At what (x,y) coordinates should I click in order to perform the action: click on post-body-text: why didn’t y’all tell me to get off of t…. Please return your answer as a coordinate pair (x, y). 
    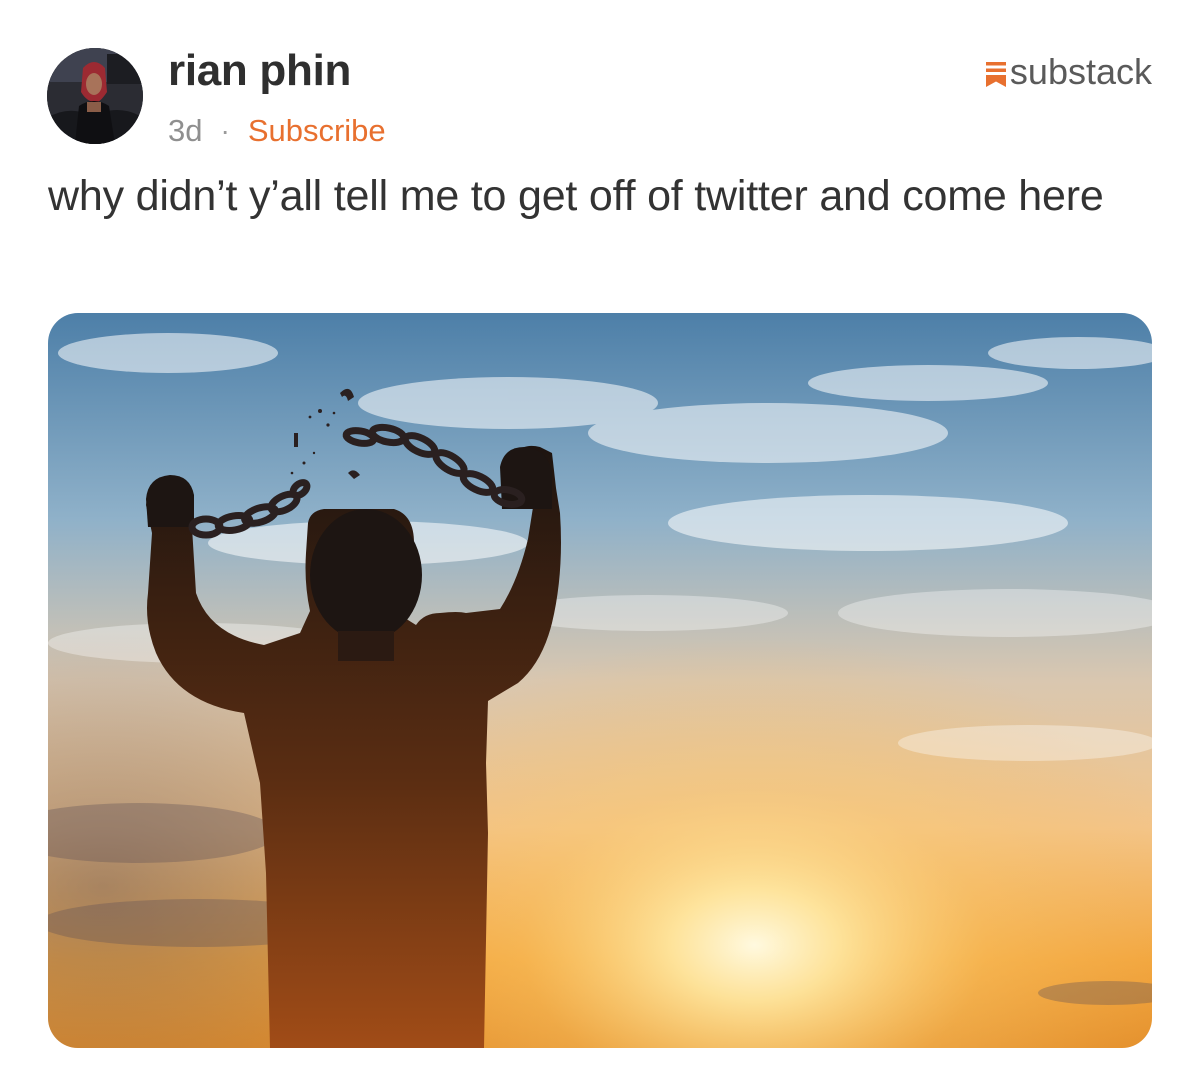
    Looking at the image, I should click on (576, 196).